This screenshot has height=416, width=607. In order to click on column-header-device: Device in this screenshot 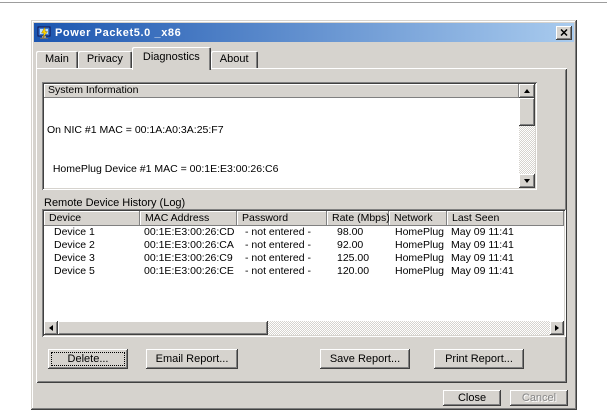, I will do `click(92, 218)`.